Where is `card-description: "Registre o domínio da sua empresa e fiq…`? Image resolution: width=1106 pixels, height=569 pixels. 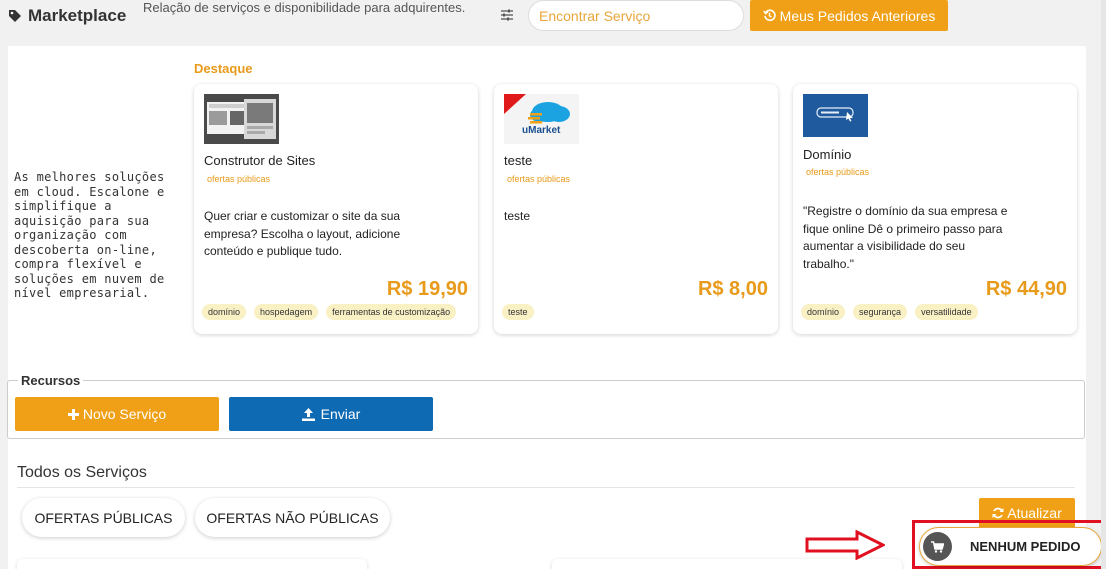
card-description: "Registre o domínio da sua empresa e fiq… is located at coordinates (905, 237).